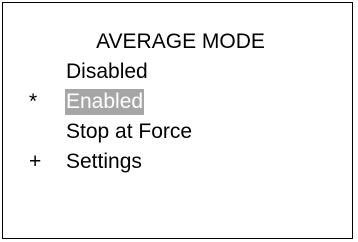 Image resolution: width=358 pixels, height=242 pixels. What do you see at coordinates (104, 161) in the screenshot?
I see `menu-item-label: Settings` at bounding box center [104, 161].